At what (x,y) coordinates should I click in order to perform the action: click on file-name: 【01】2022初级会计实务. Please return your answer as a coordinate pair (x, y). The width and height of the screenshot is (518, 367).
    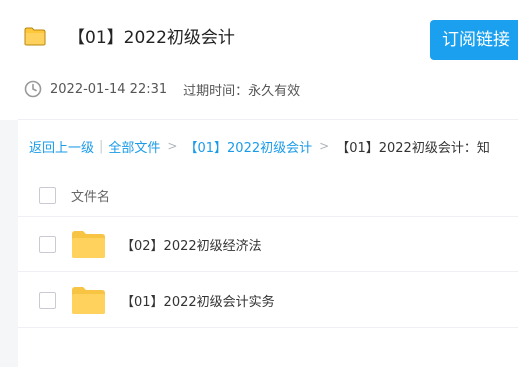
    Looking at the image, I should click on (198, 300).